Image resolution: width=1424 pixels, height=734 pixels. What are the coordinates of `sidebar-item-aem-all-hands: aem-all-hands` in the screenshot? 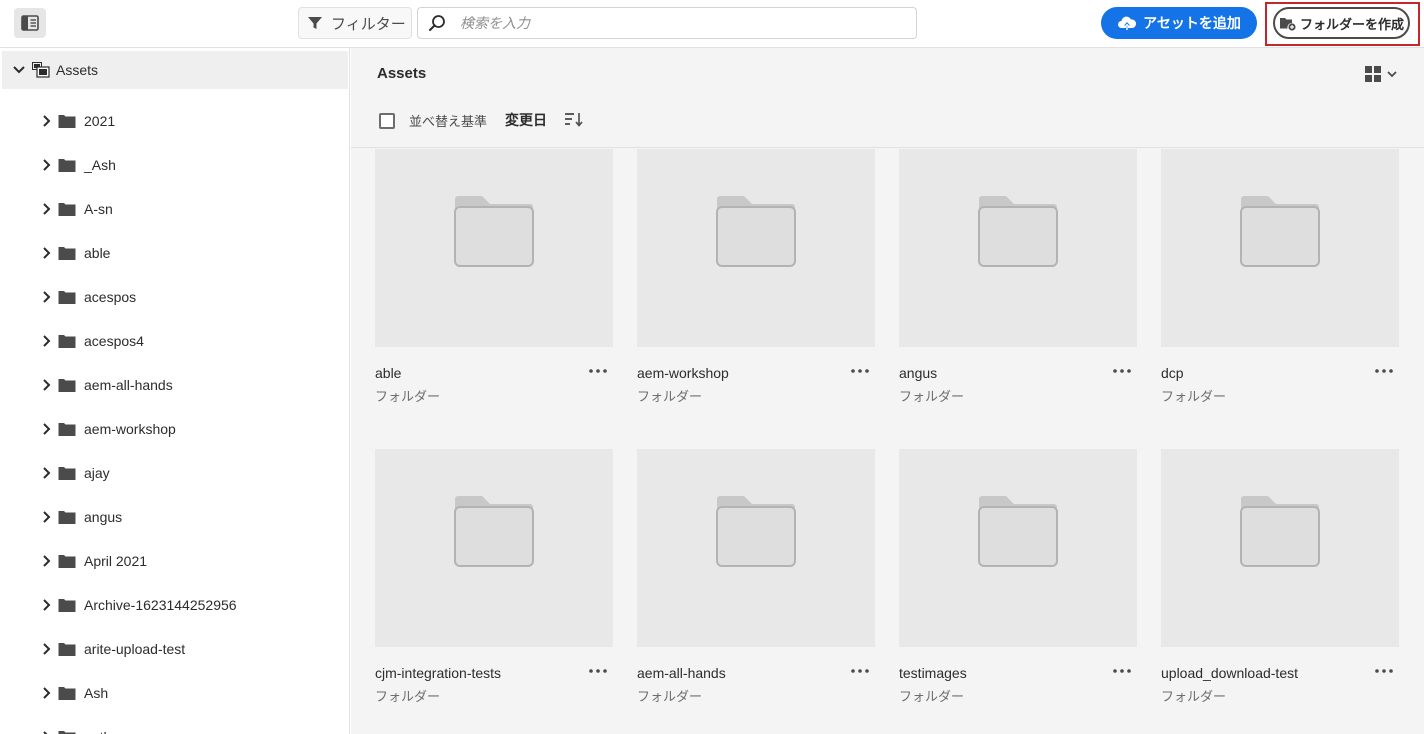 It's located at (173, 392).